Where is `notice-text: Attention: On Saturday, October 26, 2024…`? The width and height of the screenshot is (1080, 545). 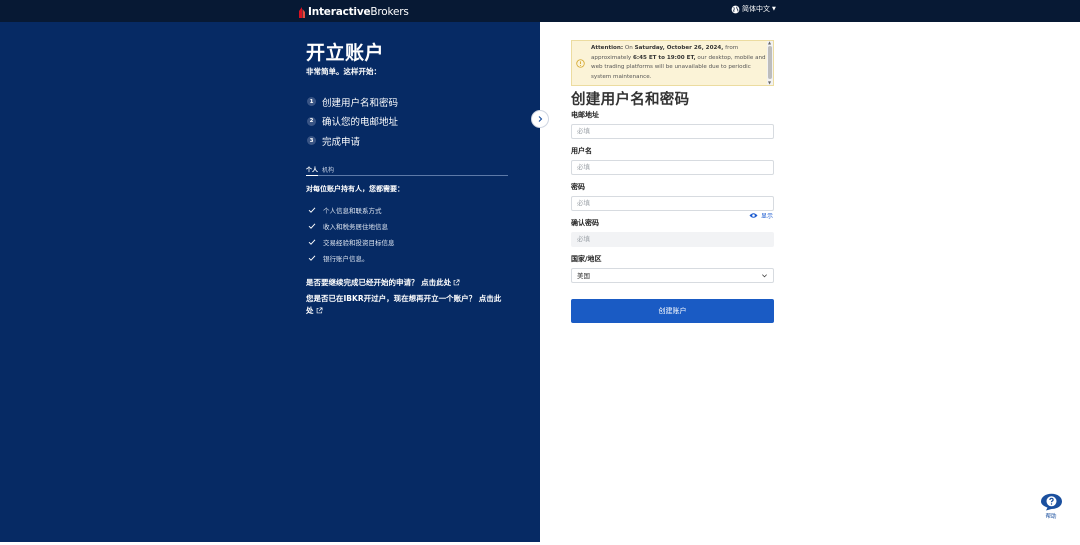 notice-text: Attention: On Saturday, October 26, 2024… is located at coordinates (678, 63).